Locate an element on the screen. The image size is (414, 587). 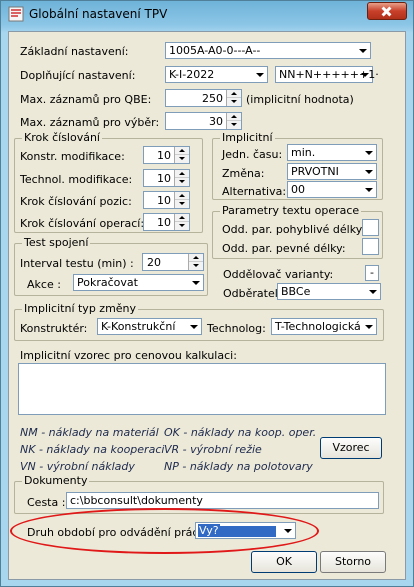
max-vyber-label: Max. záznamů pro výběr: is located at coordinates (90, 122).